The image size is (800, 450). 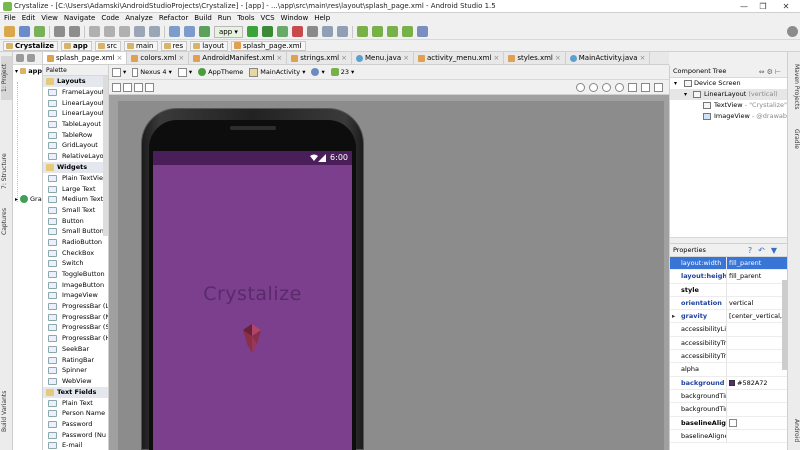 What do you see at coordinates (342, 72) in the screenshot?
I see `api-level-select: 23 ▾` at bounding box center [342, 72].